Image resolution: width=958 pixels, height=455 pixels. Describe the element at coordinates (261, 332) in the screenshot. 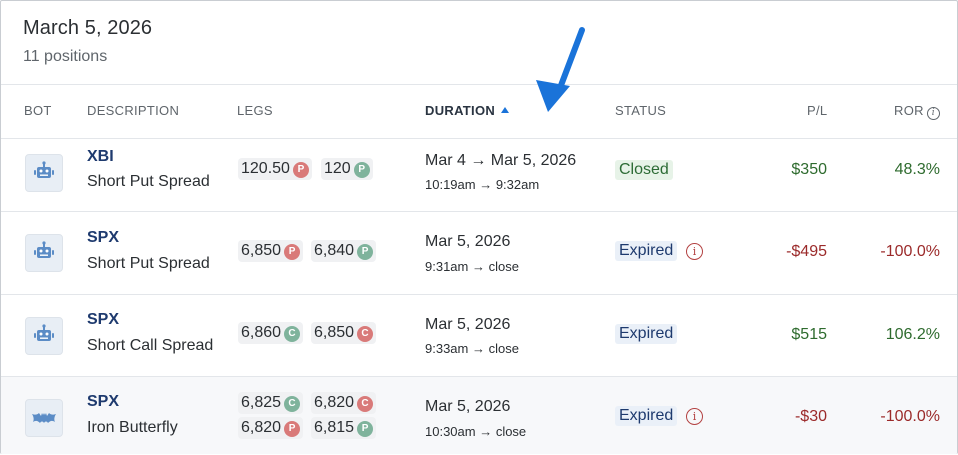

I see `leg-strike: 6,860` at that location.